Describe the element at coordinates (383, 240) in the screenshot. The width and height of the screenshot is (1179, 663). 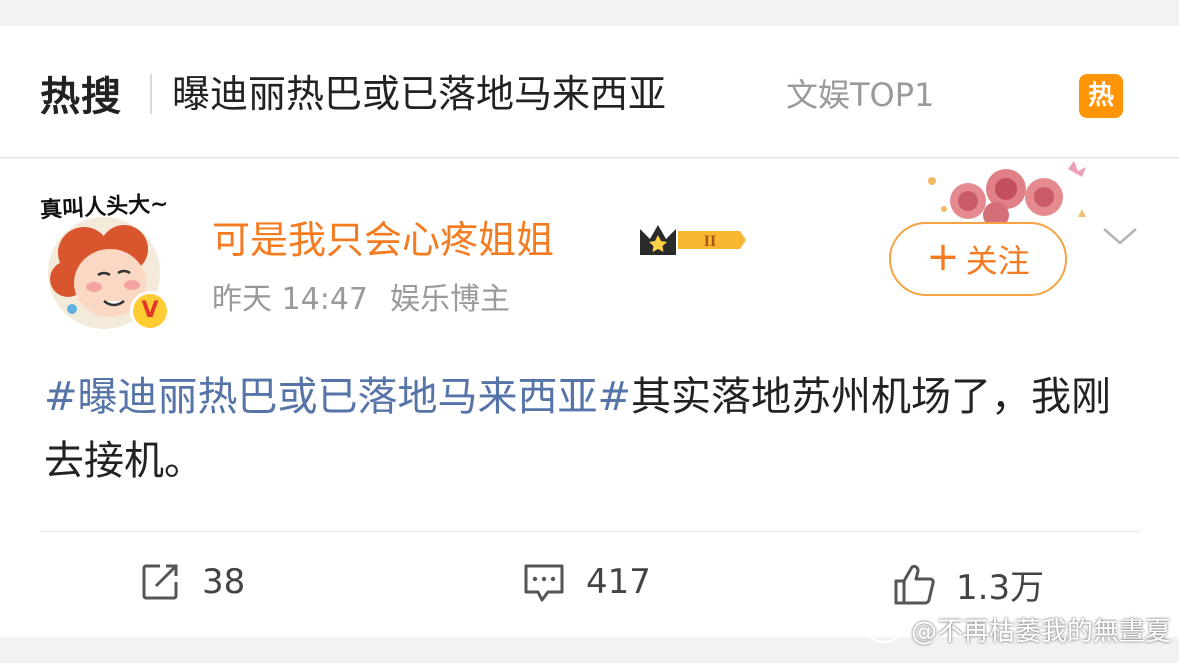
I see `username: 可是我只会心疼姐姐` at that location.